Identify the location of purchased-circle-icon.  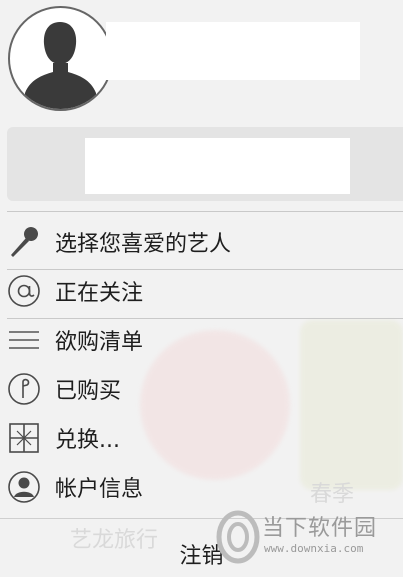
(24, 389).